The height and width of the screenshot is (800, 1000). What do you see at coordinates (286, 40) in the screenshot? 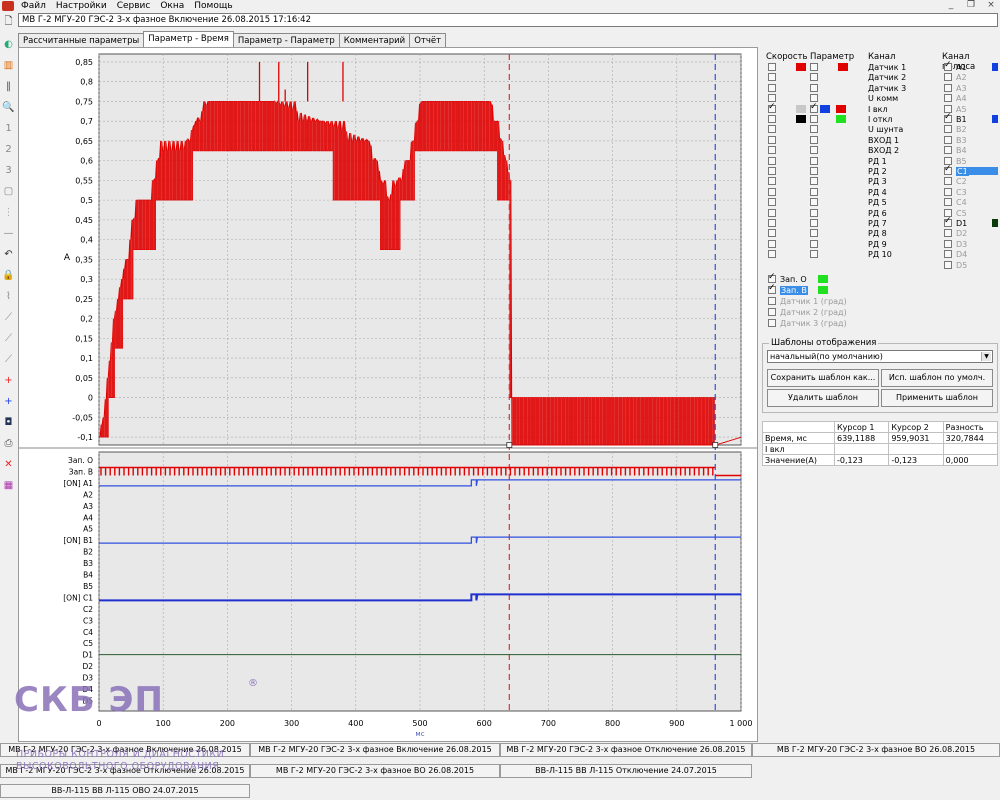
I see `tab-param-param: Параметр - Параметр` at bounding box center [286, 40].